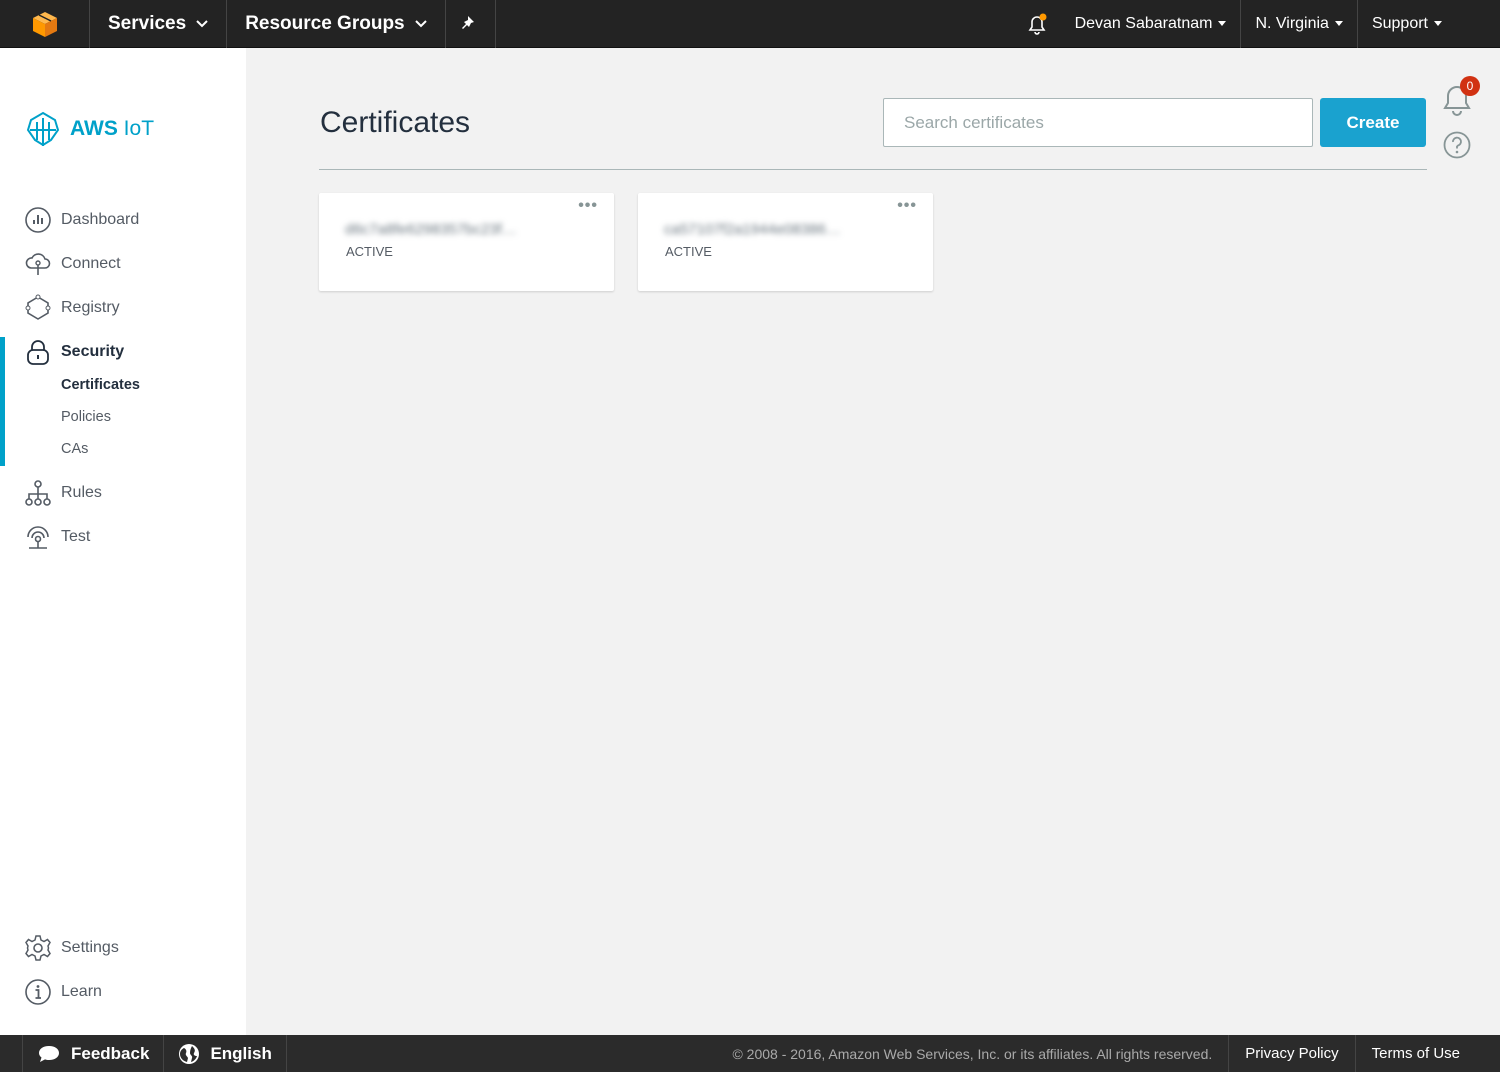  I want to click on active-section-indicator, so click(2, 401).